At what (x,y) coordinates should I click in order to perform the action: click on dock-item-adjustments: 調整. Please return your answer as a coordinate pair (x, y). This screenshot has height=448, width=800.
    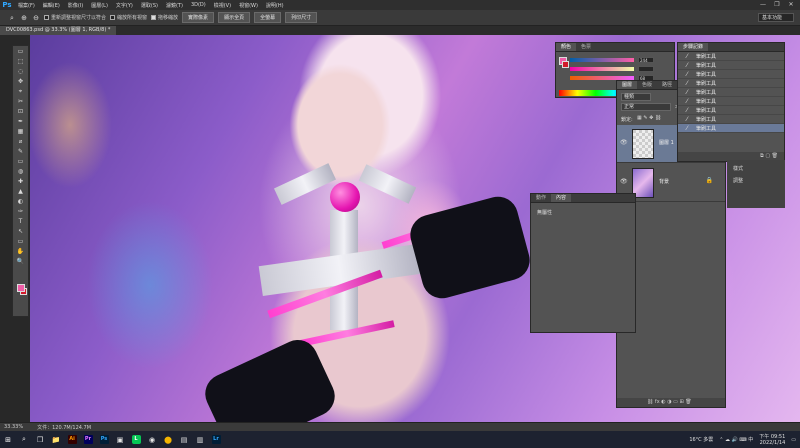
    Looking at the image, I should click on (756, 178).